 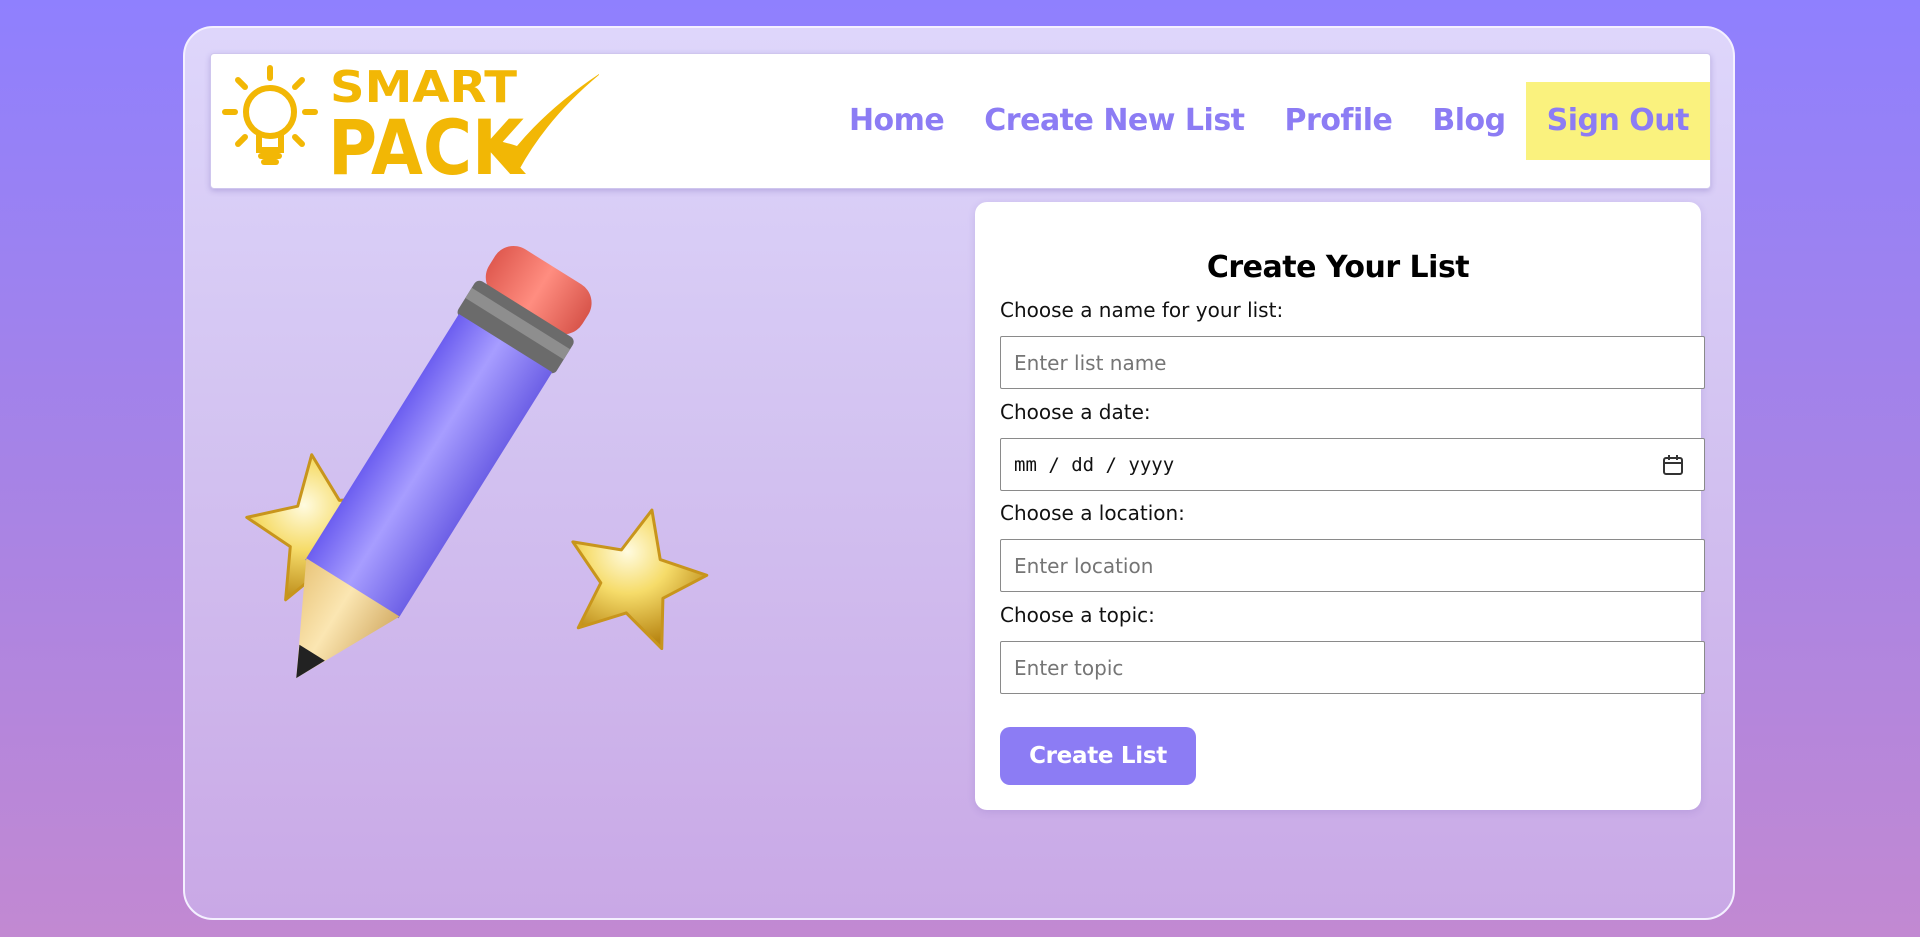 I want to click on smart-pack-logo: SMART PACK, so click(x=409, y=120).